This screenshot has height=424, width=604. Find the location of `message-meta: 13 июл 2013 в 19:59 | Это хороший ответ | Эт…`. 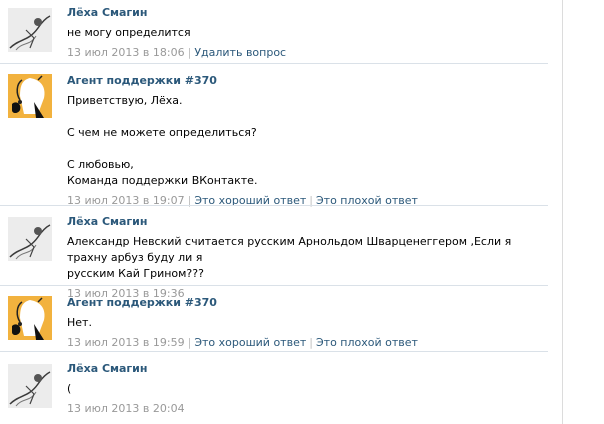

message-meta: 13 июл 2013 в 19:59 | Это хороший ответ | Эт… is located at coordinates (308, 343).